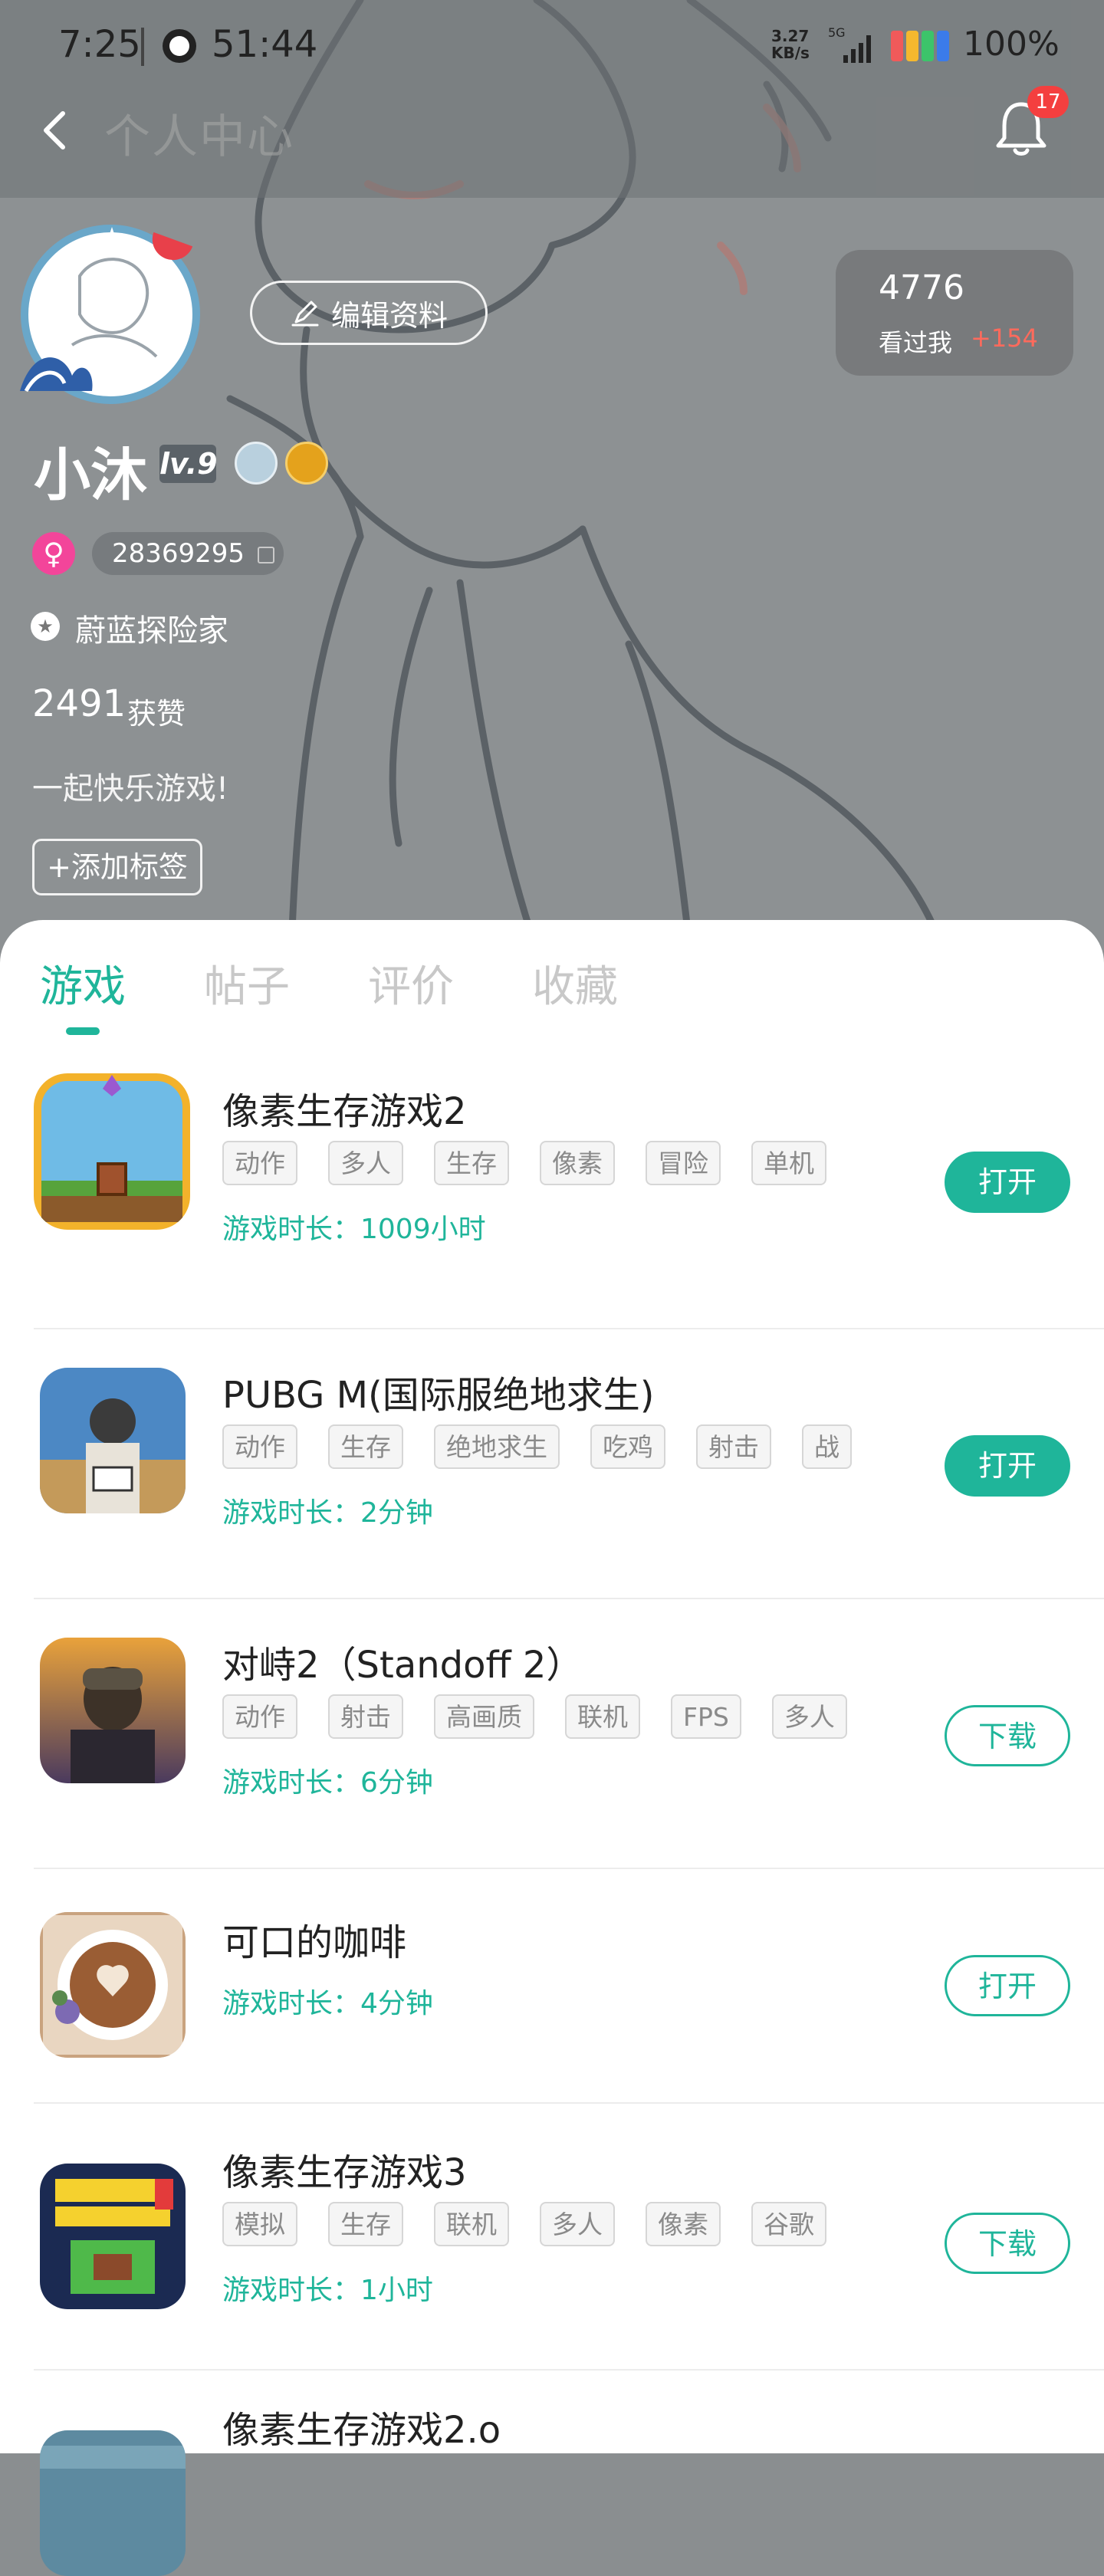 The image size is (1104, 2576). I want to click on pixel-survival-3-icon, so click(113, 2237).